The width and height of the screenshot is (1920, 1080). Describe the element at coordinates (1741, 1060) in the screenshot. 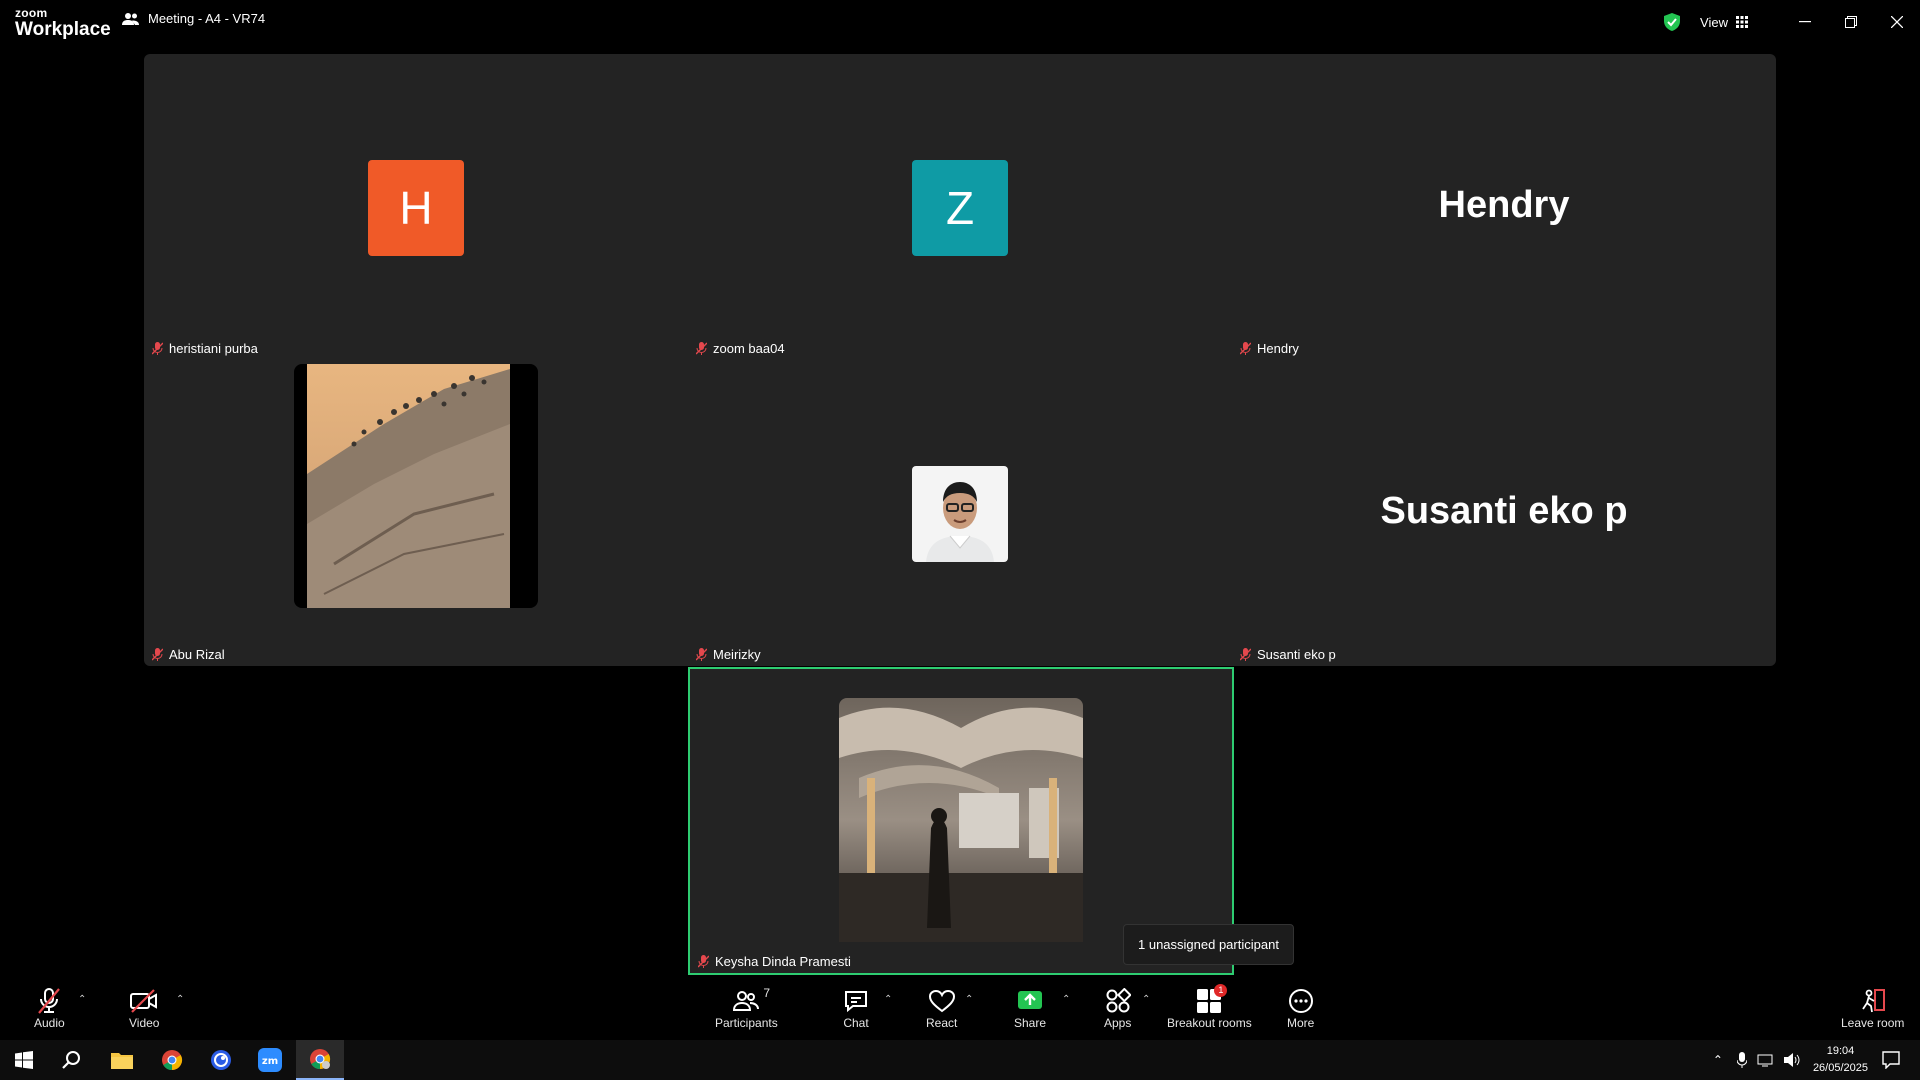

I see `microphone-icon` at that location.